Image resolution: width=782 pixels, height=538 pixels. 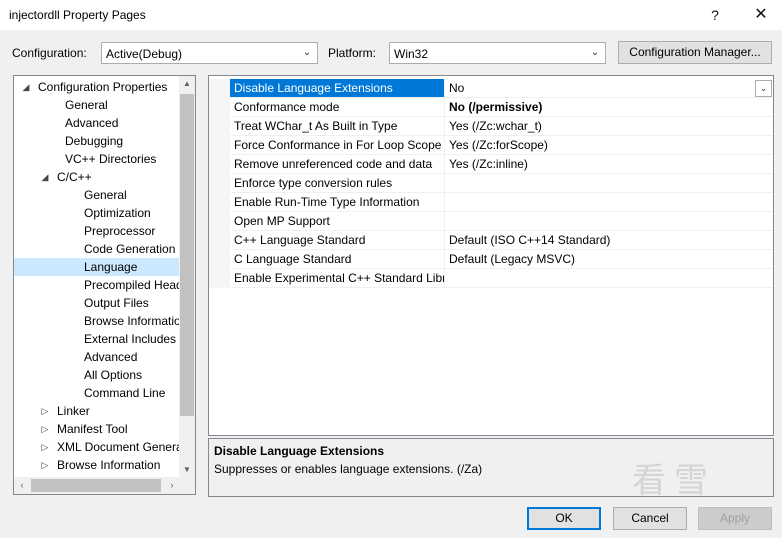 What do you see at coordinates (92, 123) in the screenshot?
I see `tree-item-label: Advanced` at bounding box center [92, 123].